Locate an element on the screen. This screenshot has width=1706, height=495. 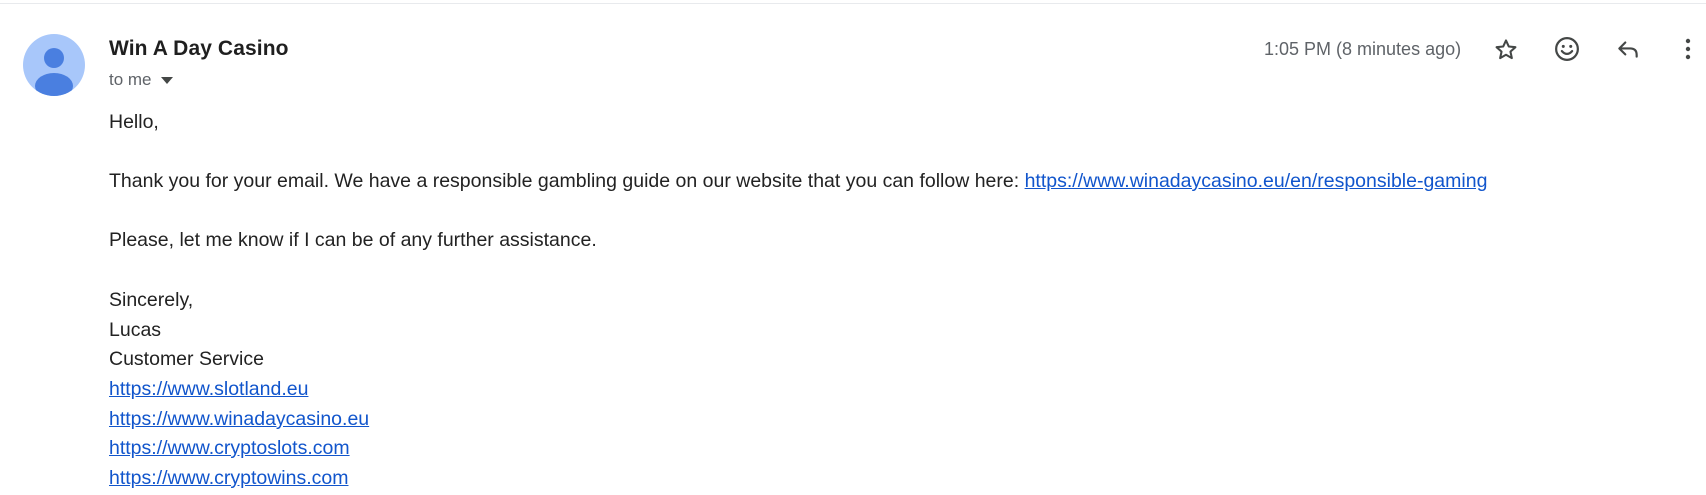
reply-icon is located at coordinates (1628, 49).